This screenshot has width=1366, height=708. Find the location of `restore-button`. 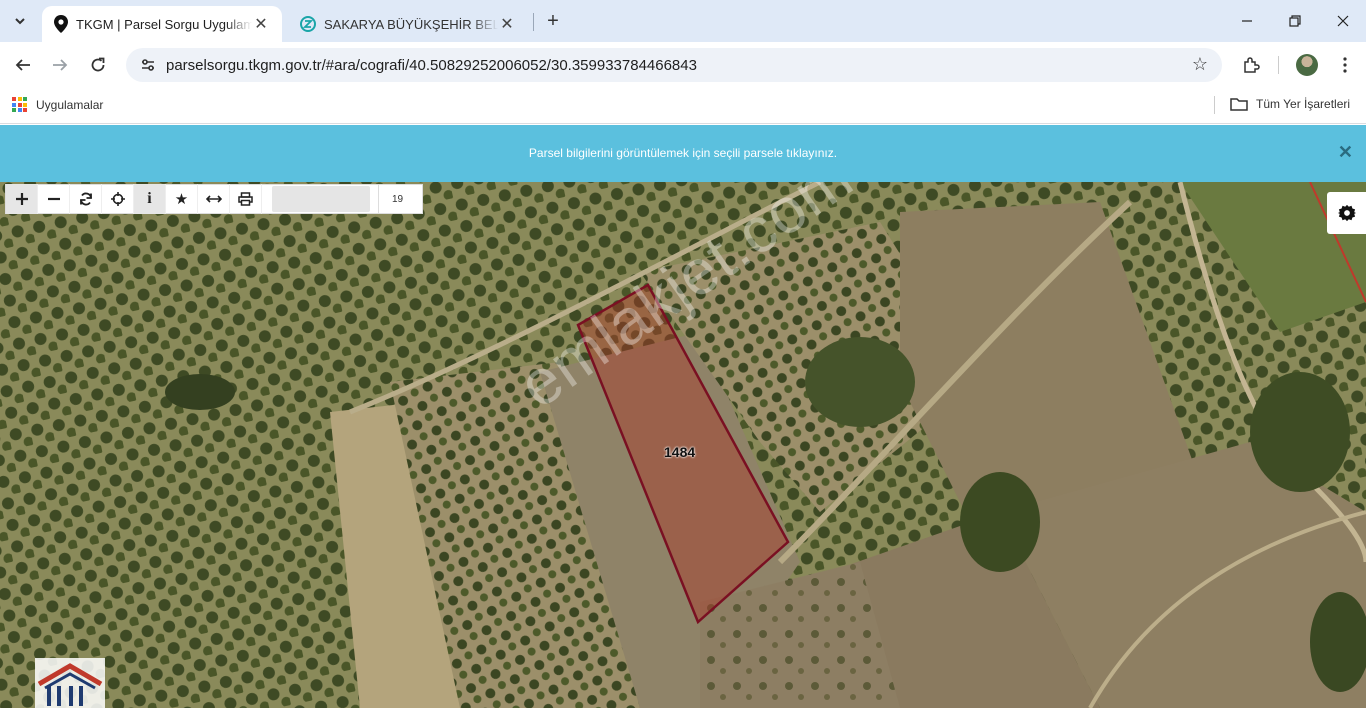

restore-button is located at coordinates (1295, 21).